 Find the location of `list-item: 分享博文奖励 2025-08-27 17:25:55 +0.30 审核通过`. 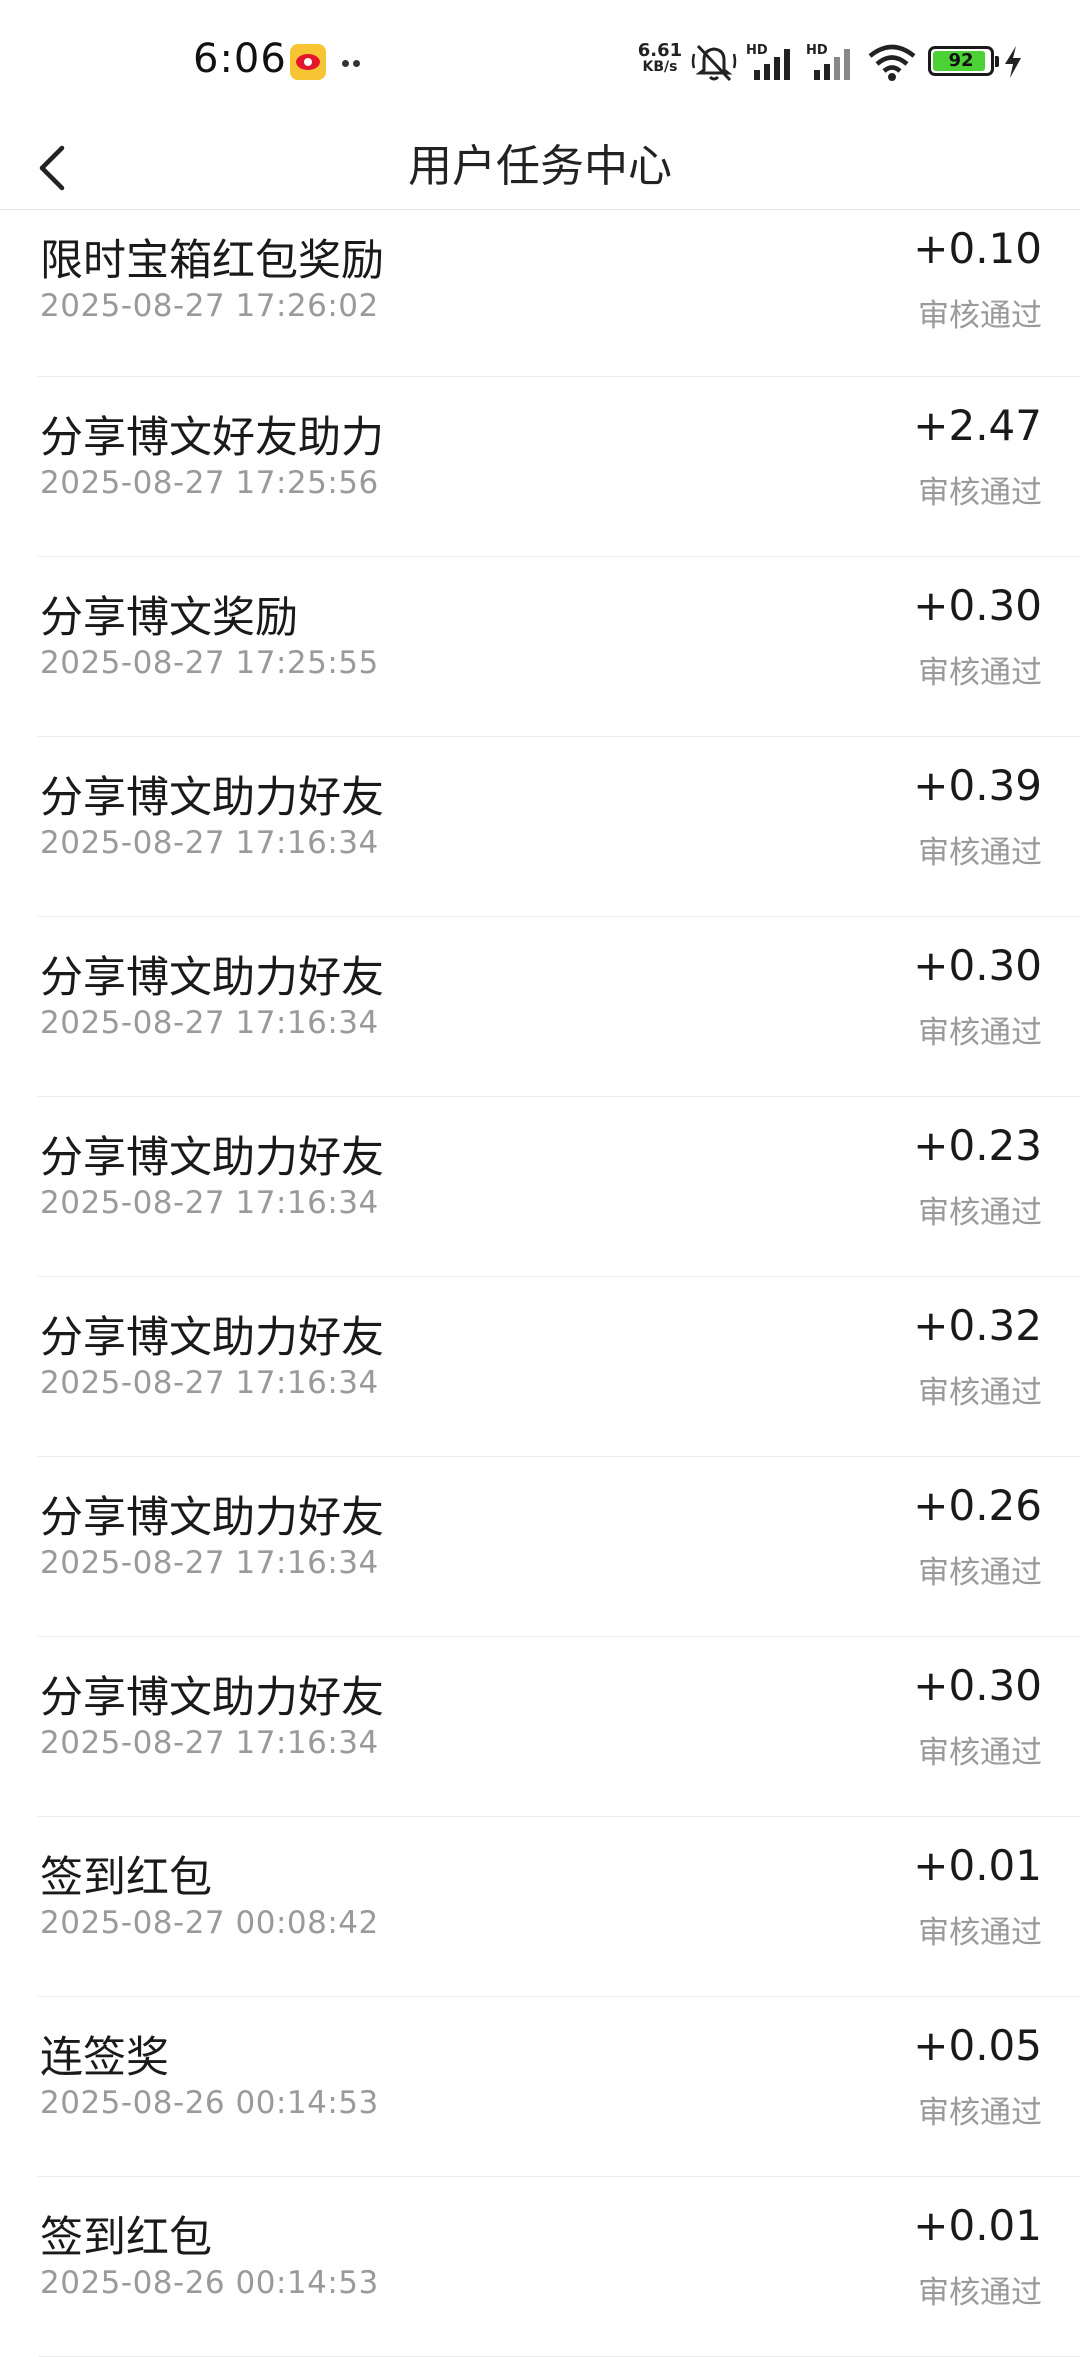

list-item: 分享博文奖励 2025-08-27 17:25:55 +0.30 审核通过 is located at coordinates (559, 647).